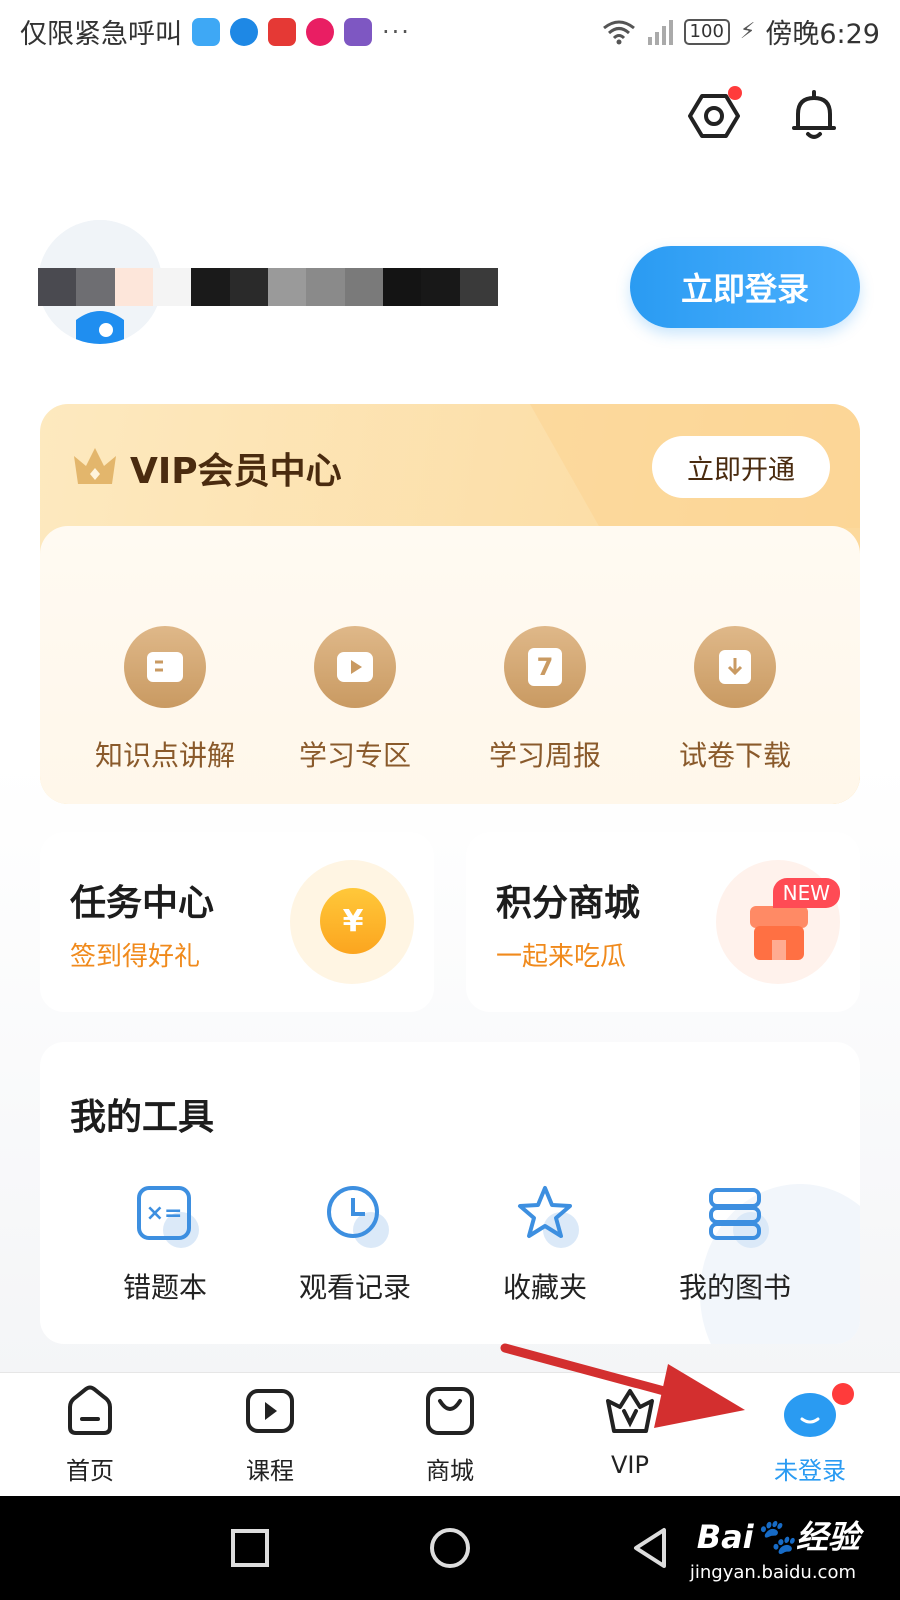 This screenshot has width=900, height=1600. I want to click on home-circle-icon, so click(450, 1548).